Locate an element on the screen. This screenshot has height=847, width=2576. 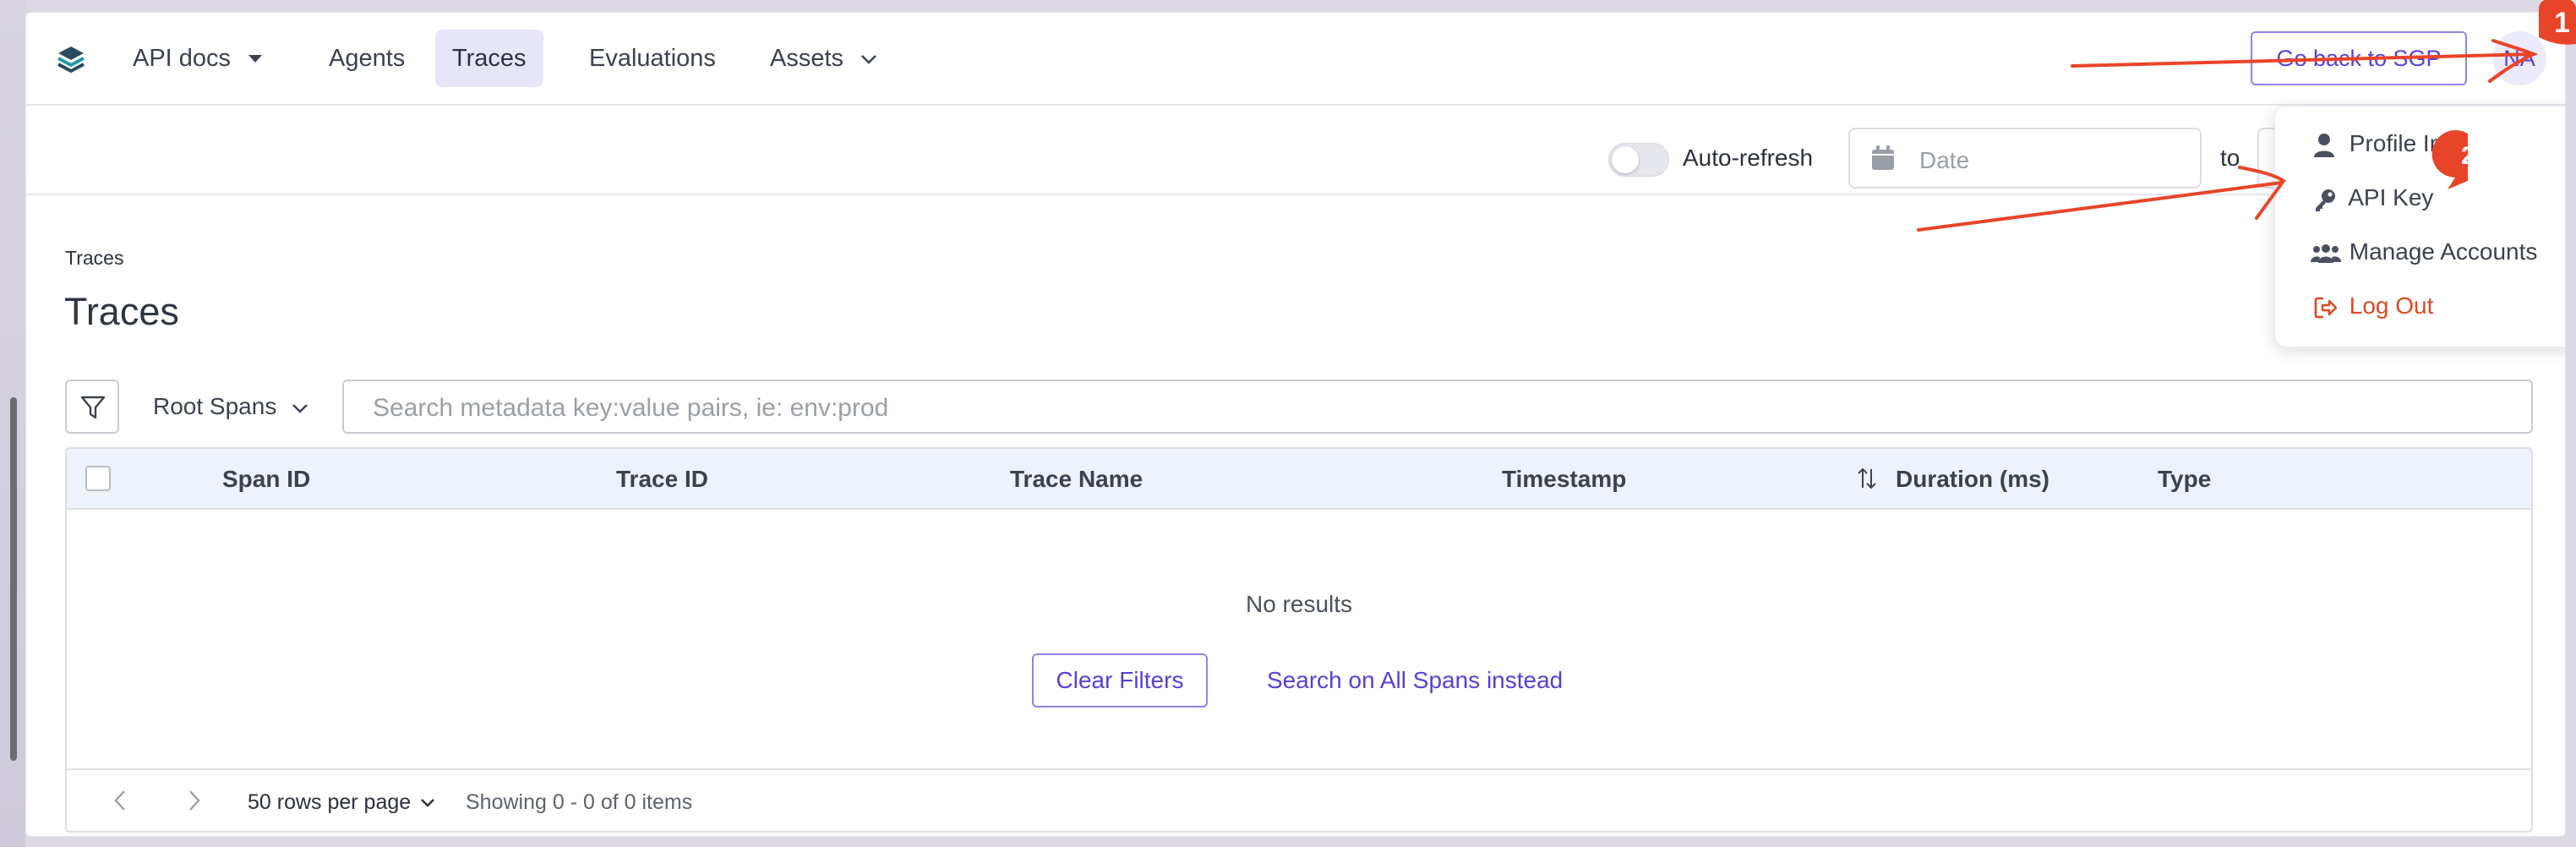
annotation-overlay is located at coordinates (2246, 116).